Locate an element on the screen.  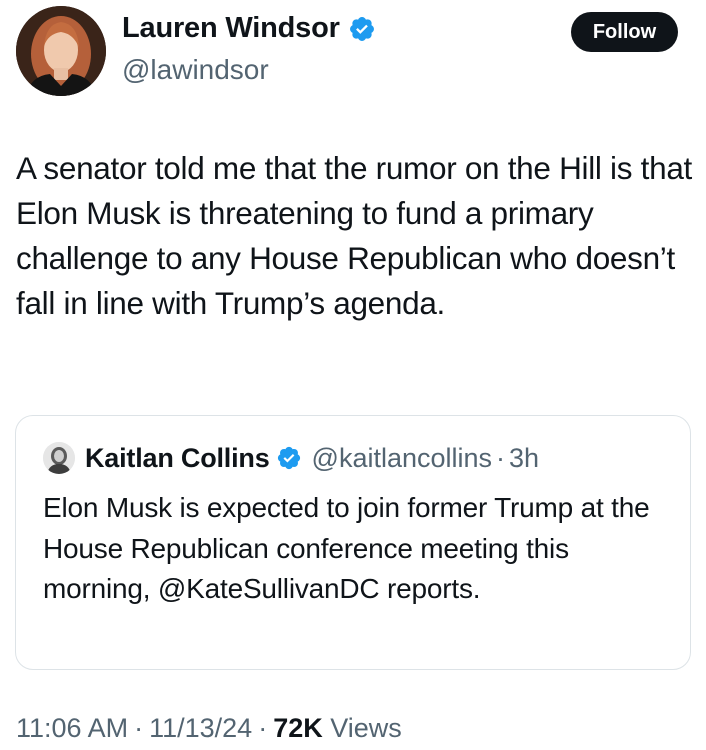
quoted-author-avatar-image is located at coordinates (59, 458).